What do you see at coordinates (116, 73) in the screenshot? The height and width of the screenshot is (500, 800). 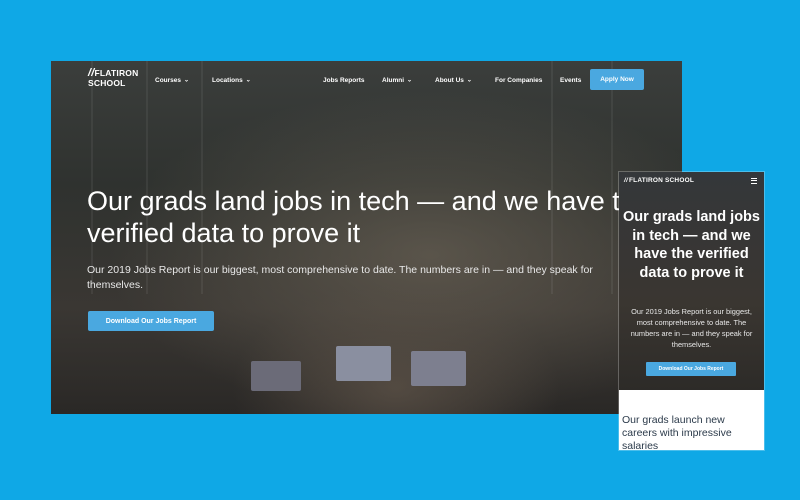 I see `logo-line1: FLATIRON` at bounding box center [116, 73].